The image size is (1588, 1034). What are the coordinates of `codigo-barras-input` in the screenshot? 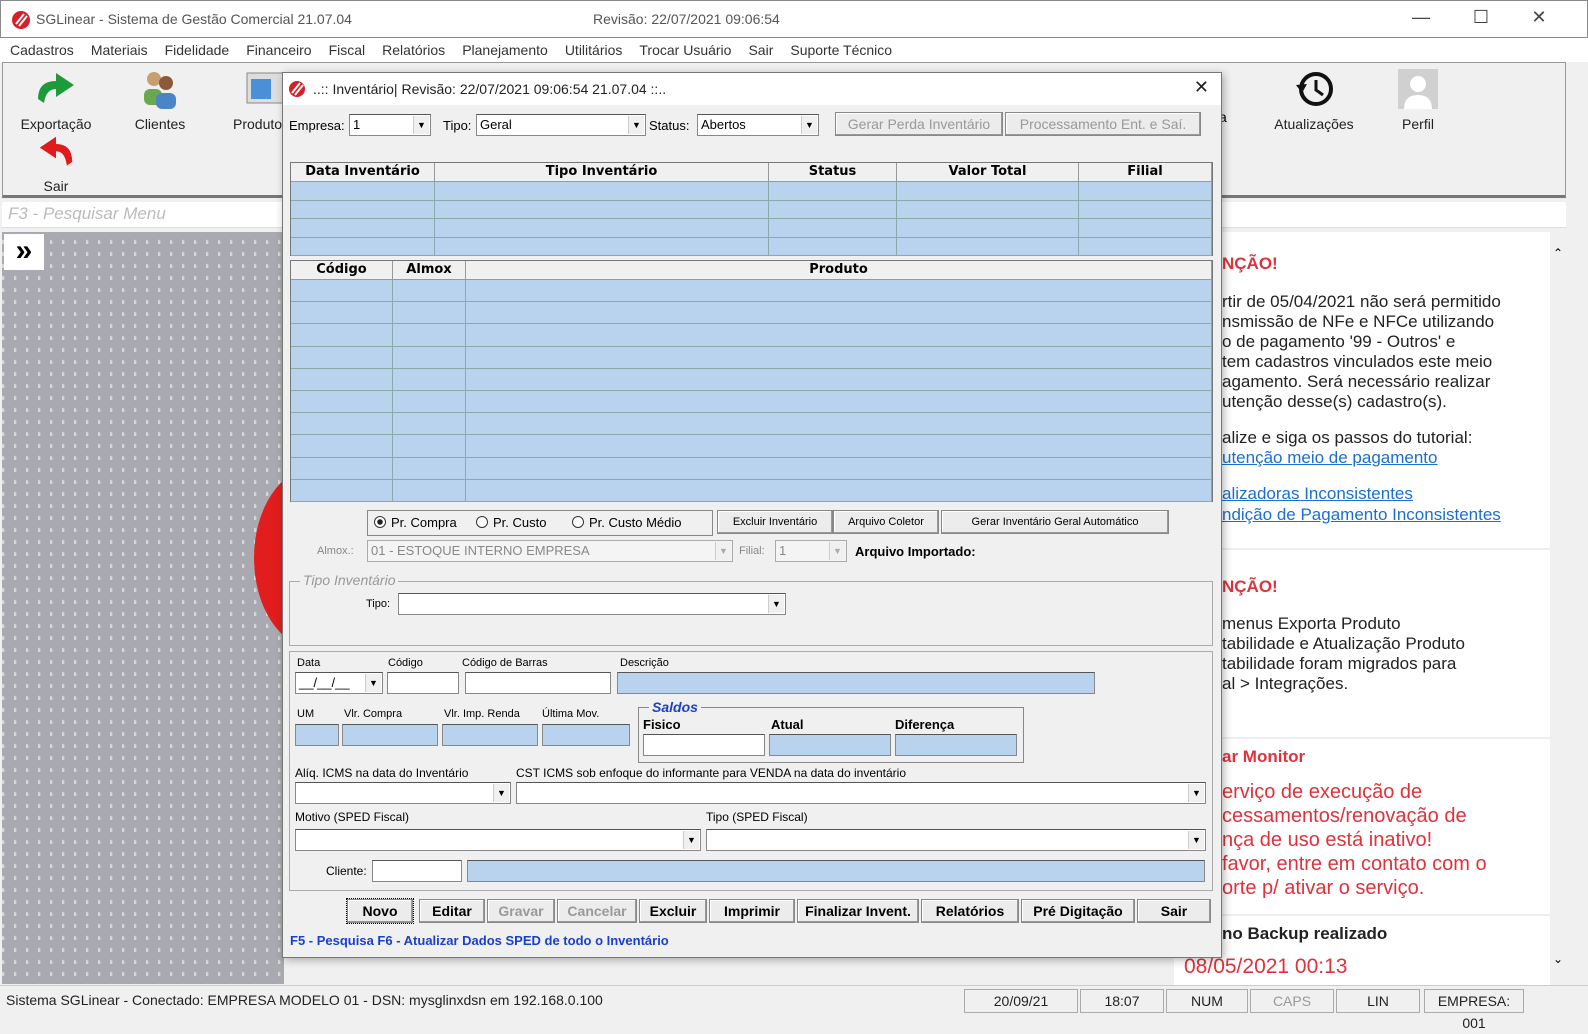 It's located at (538, 683).